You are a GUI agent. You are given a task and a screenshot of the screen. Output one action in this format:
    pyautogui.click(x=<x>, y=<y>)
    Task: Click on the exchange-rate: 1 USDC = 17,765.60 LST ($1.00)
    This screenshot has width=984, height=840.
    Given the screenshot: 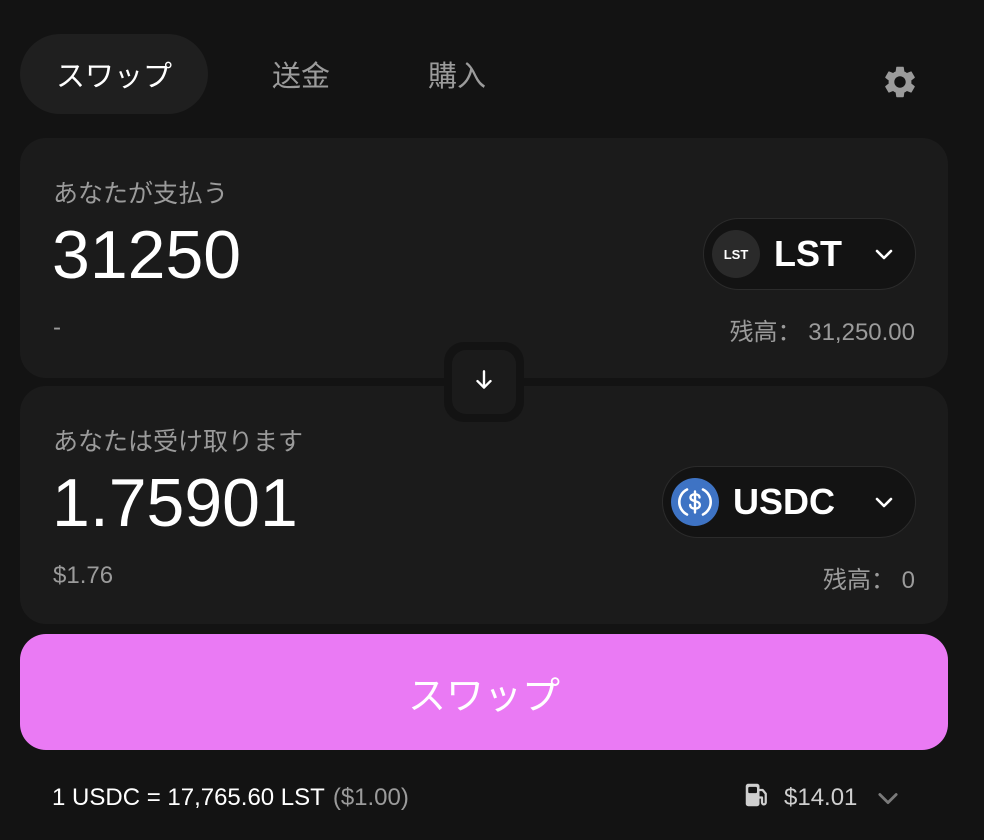 What is the action you would take?
    pyautogui.click(x=230, y=798)
    